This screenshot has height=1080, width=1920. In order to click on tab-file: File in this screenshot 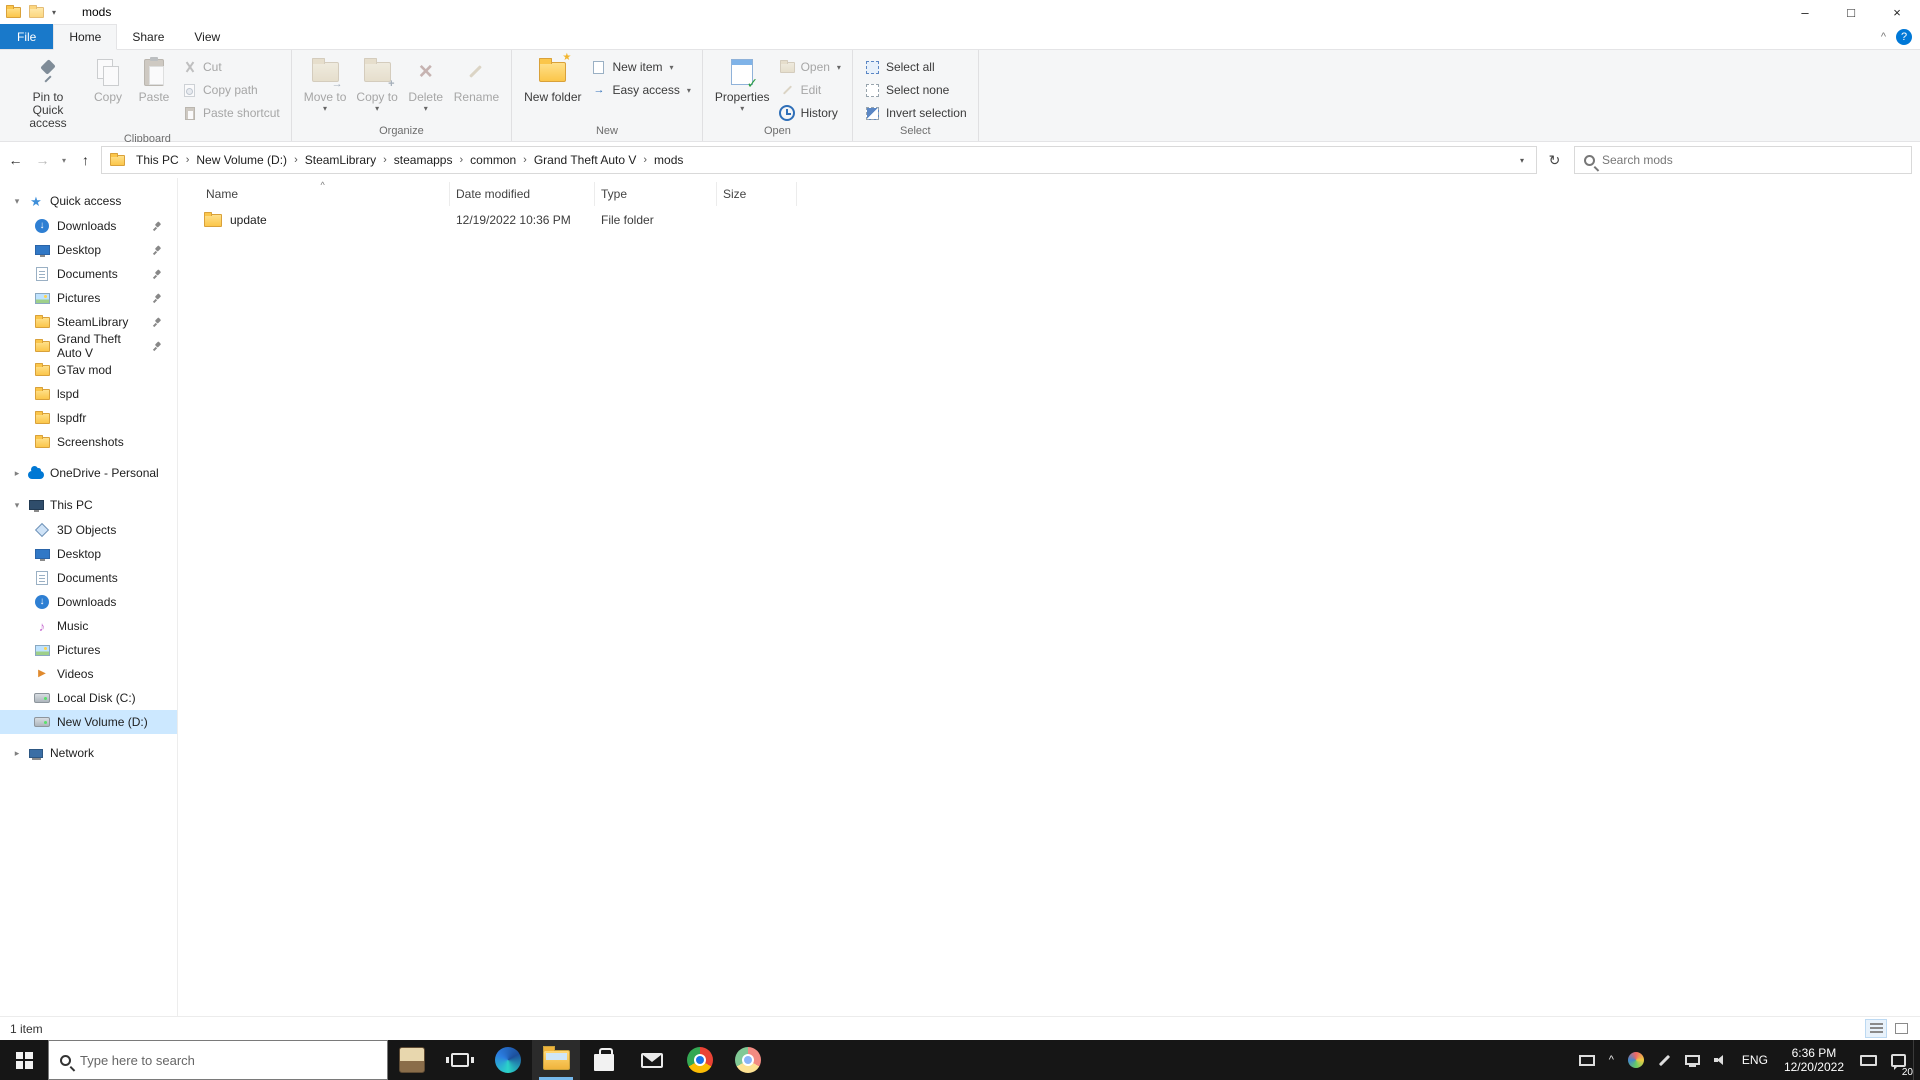, I will do `click(27, 36)`.